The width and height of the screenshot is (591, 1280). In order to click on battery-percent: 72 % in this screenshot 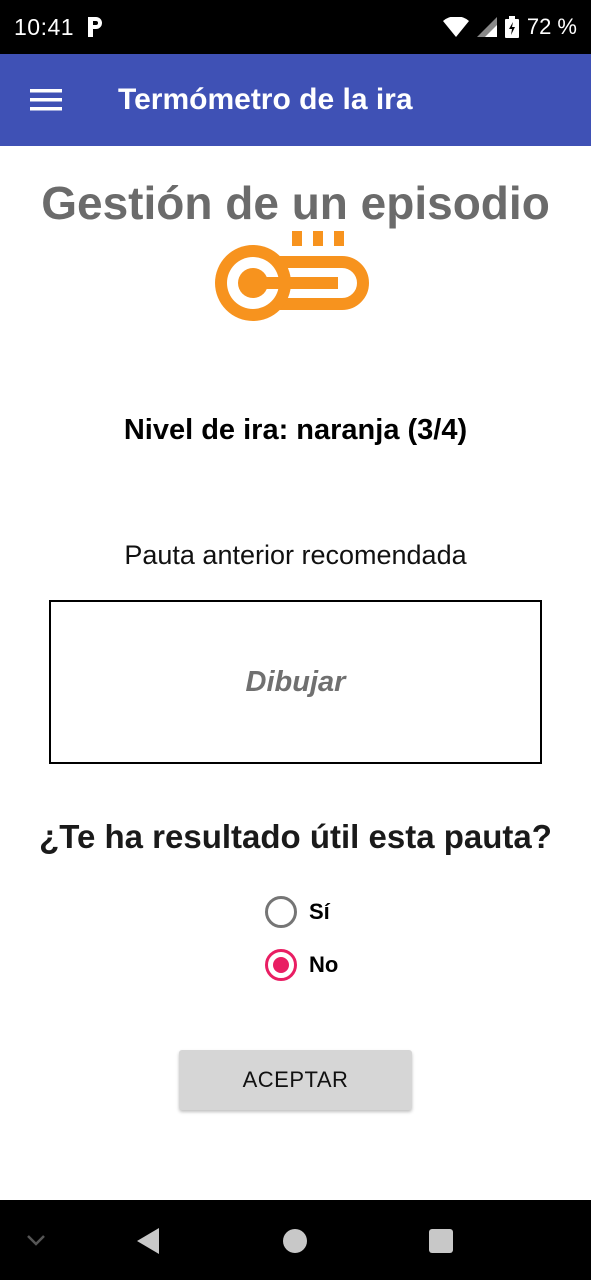, I will do `click(551, 26)`.